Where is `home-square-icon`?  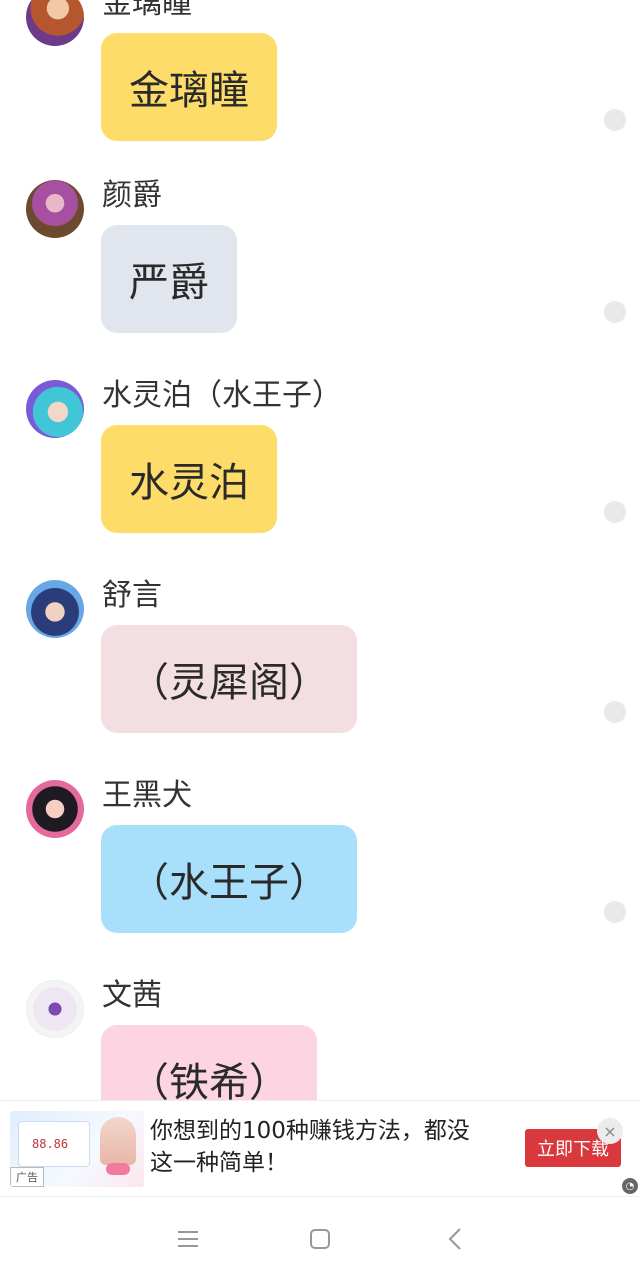 home-square-icon is located at coordinates (320, 1239).